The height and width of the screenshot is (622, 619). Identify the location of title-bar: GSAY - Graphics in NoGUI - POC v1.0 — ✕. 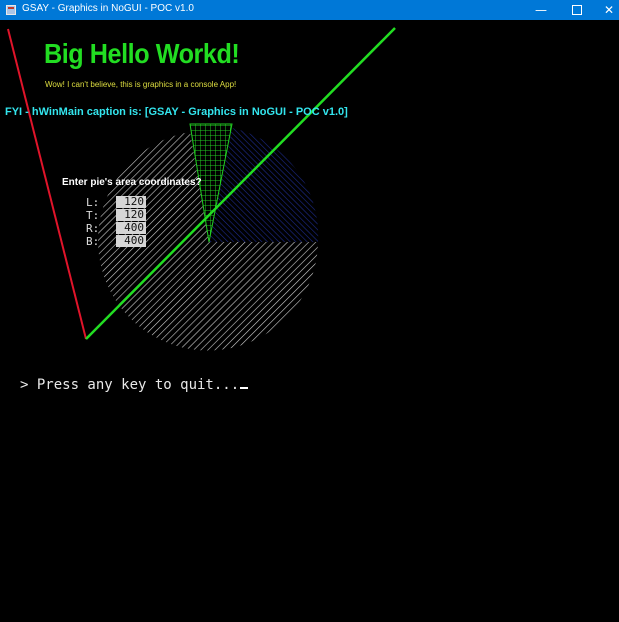
(309, 10).